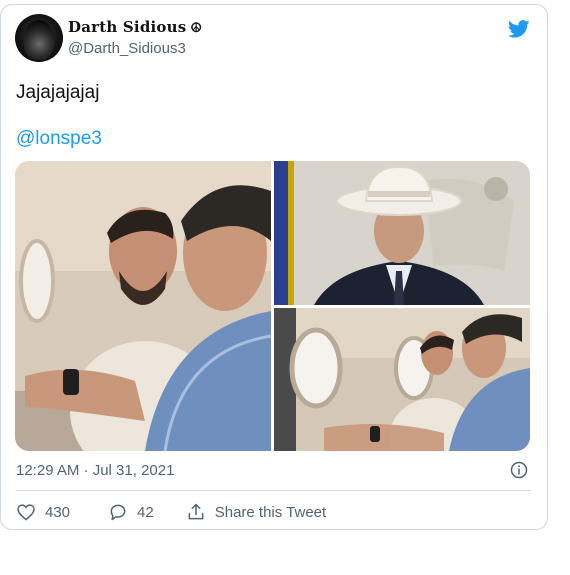  Describe the element at coordinates (95, 470) in the screenshot. I see `tweet-timestamp: 12:29 AM · Jul 31, 2021` at that location.